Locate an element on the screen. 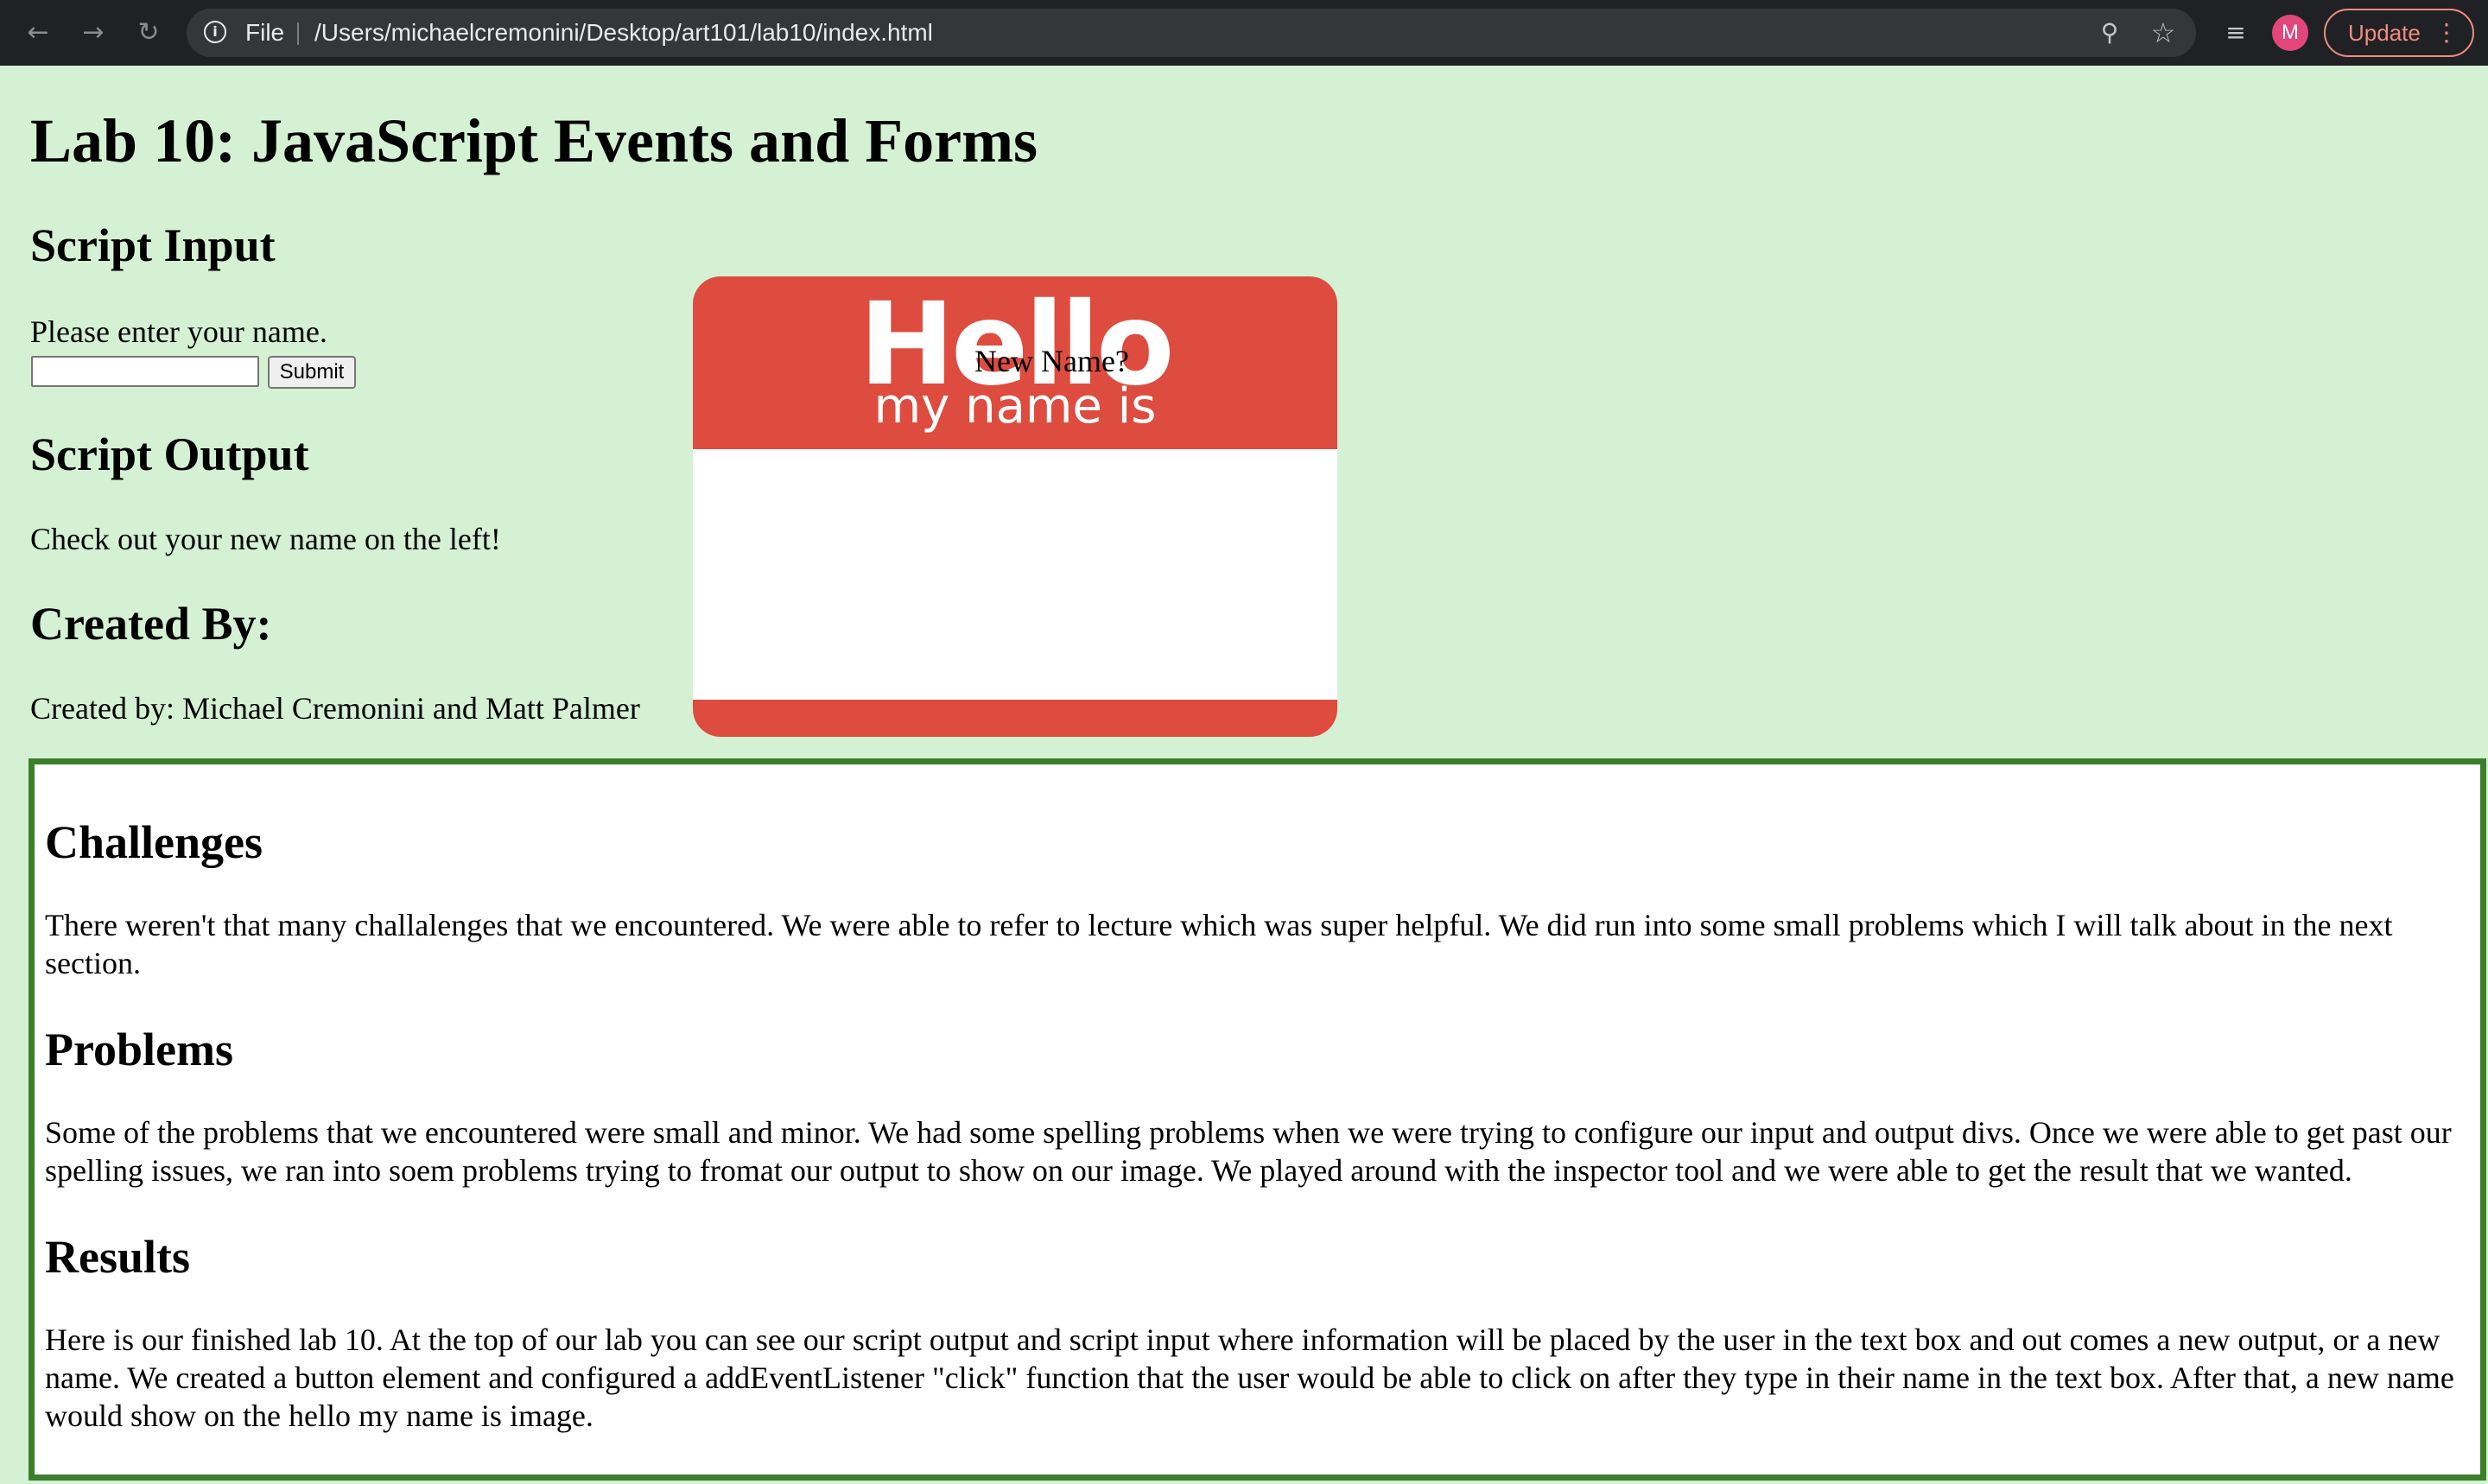 This screenshot has width=2488, height=1484. media-control-icon: ≡ is located at coordinates (2235, 33).